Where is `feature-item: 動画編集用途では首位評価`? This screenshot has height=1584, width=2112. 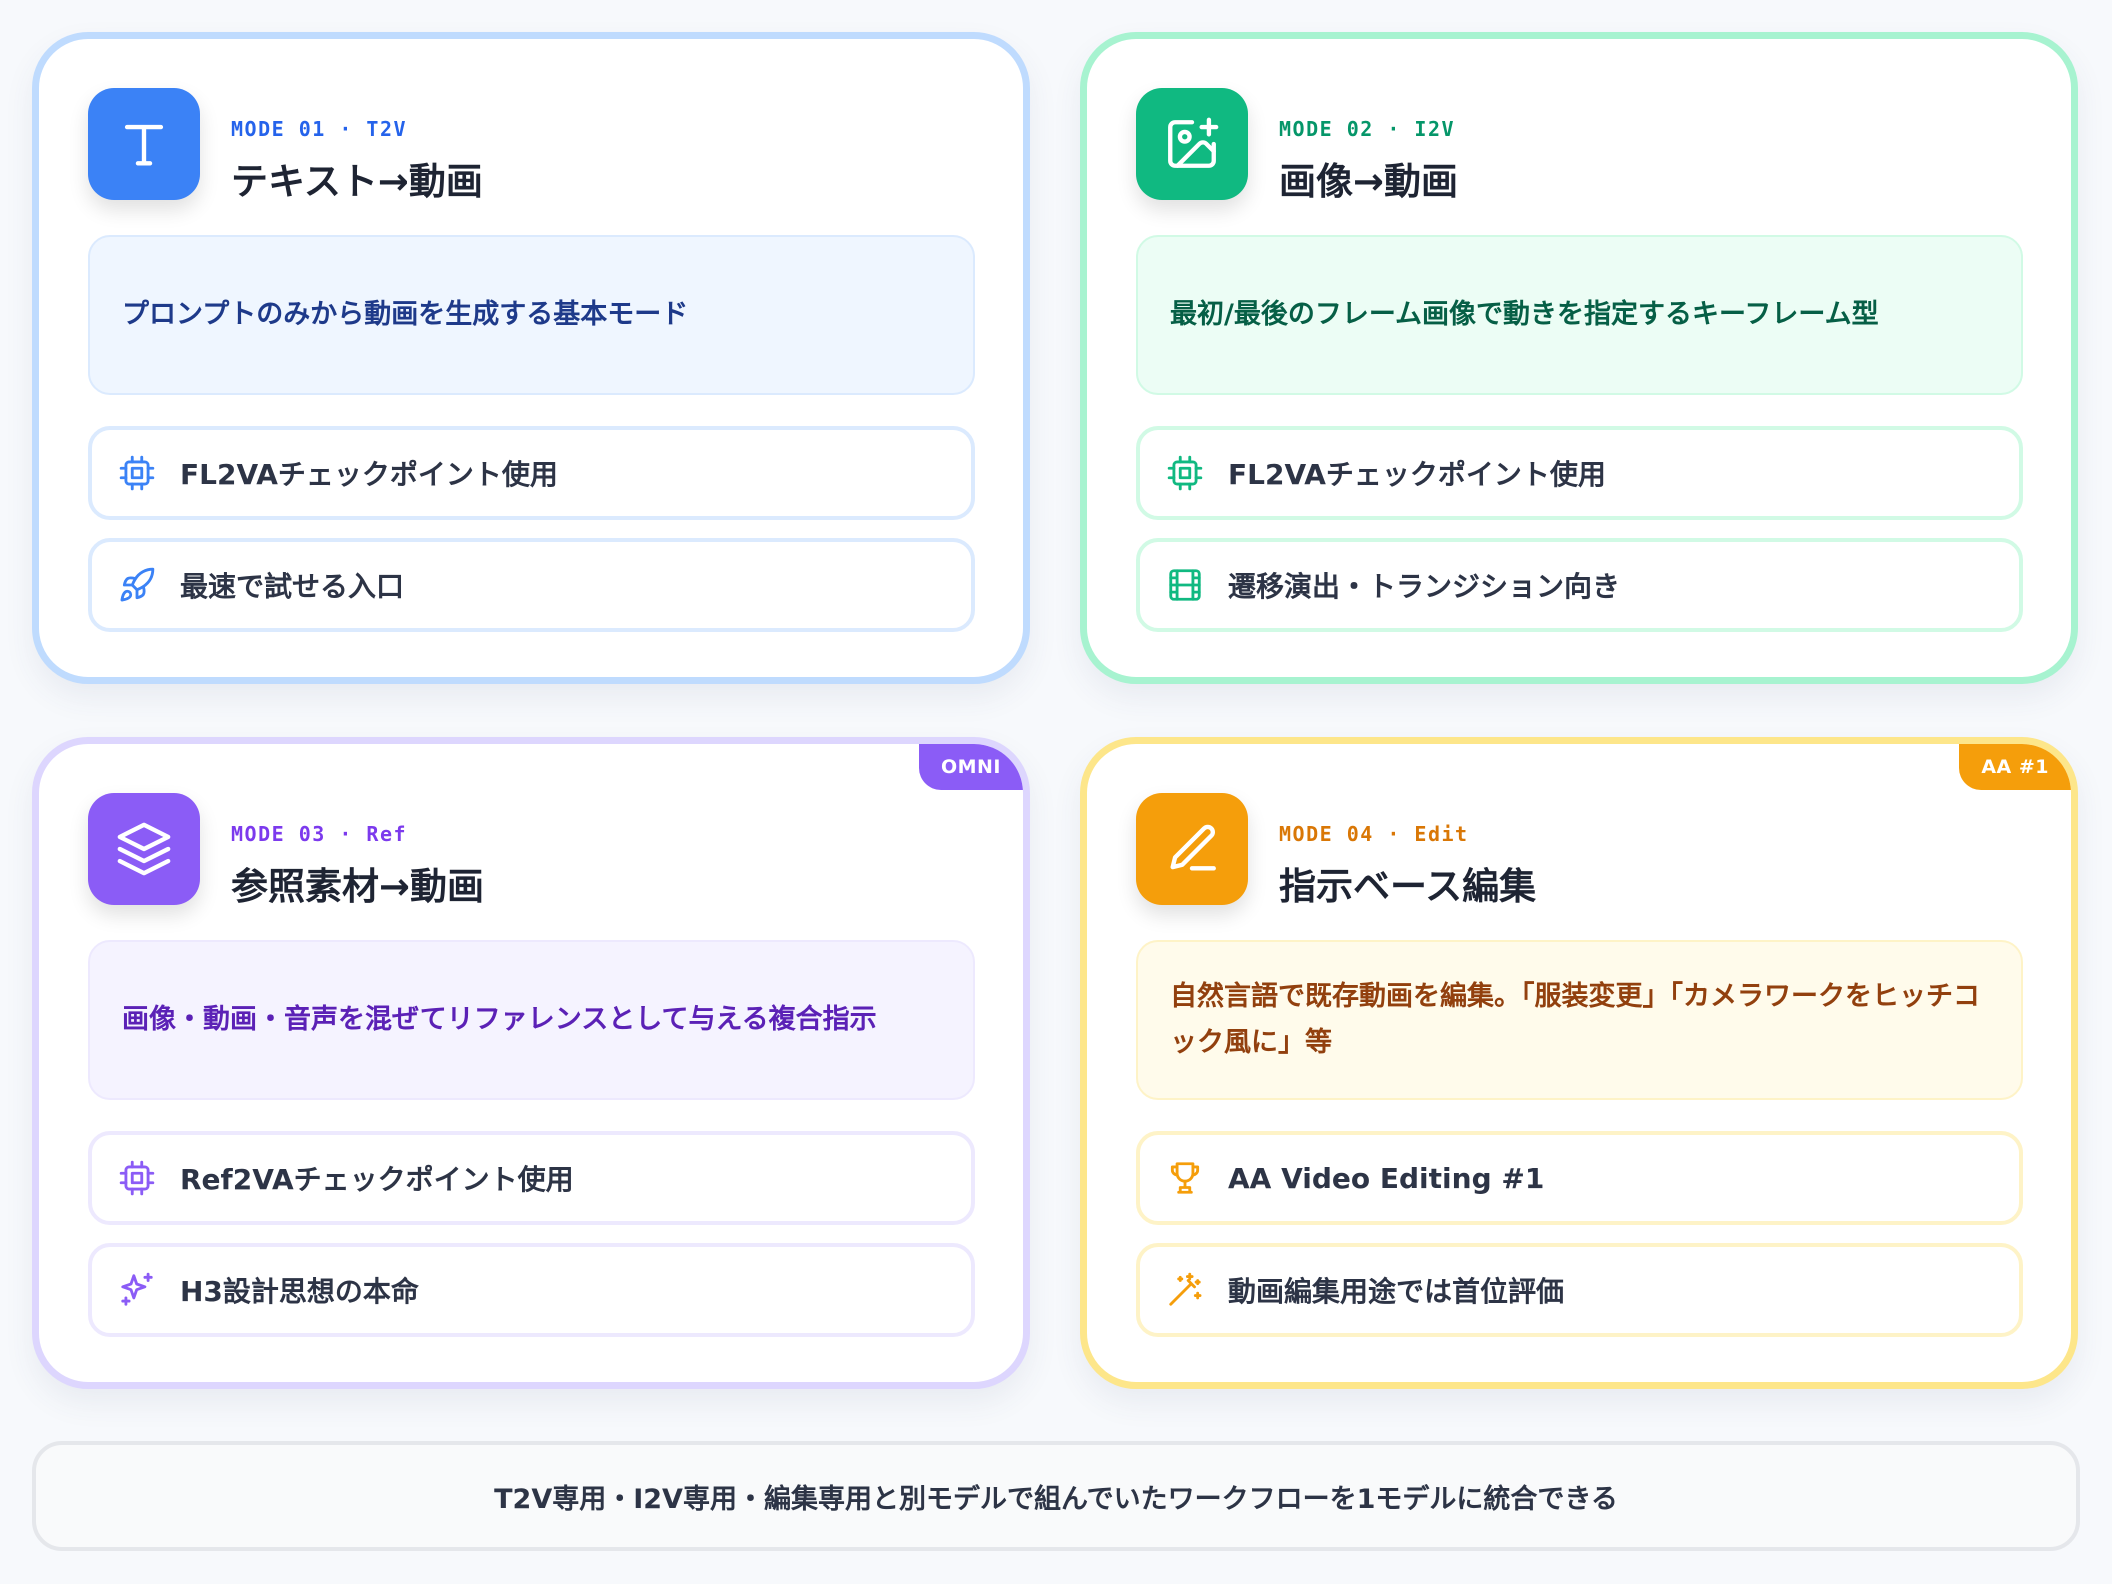
feature-item: 動画編集用途では首位評価 is located at coordinates (1579, 1290).